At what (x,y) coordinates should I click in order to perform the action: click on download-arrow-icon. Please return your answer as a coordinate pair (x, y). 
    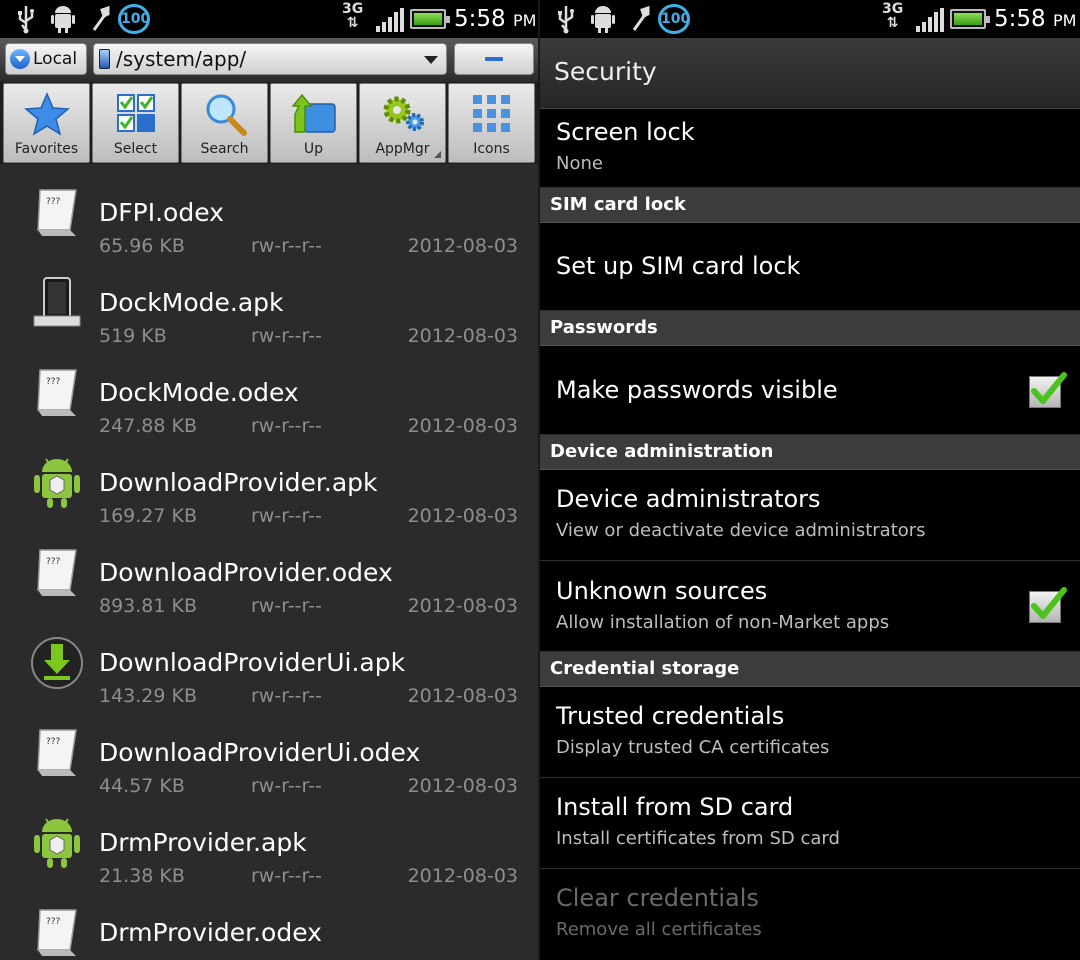
    Looking at the image, I should click on (57, 663).